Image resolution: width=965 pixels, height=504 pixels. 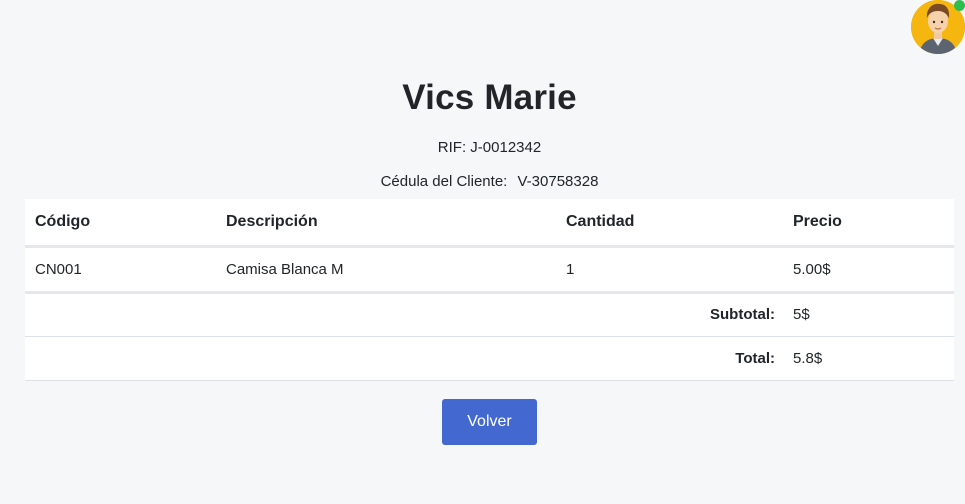 I want to click on subtotal-label: Subtotal:, so click(x=404, y=314).